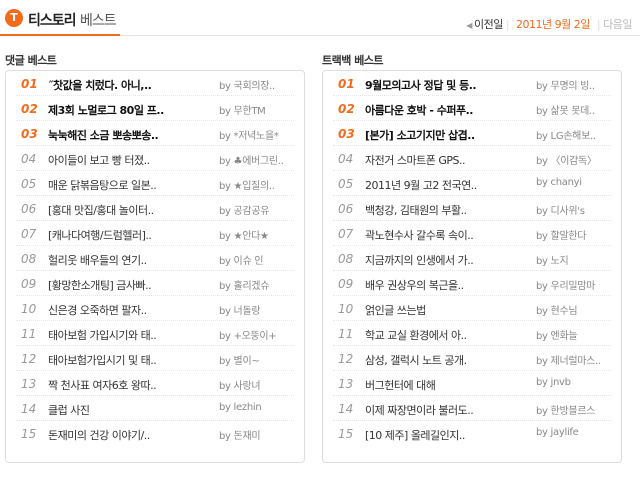  I want to click on tistory-logo-icon: T, so click(14, 18).